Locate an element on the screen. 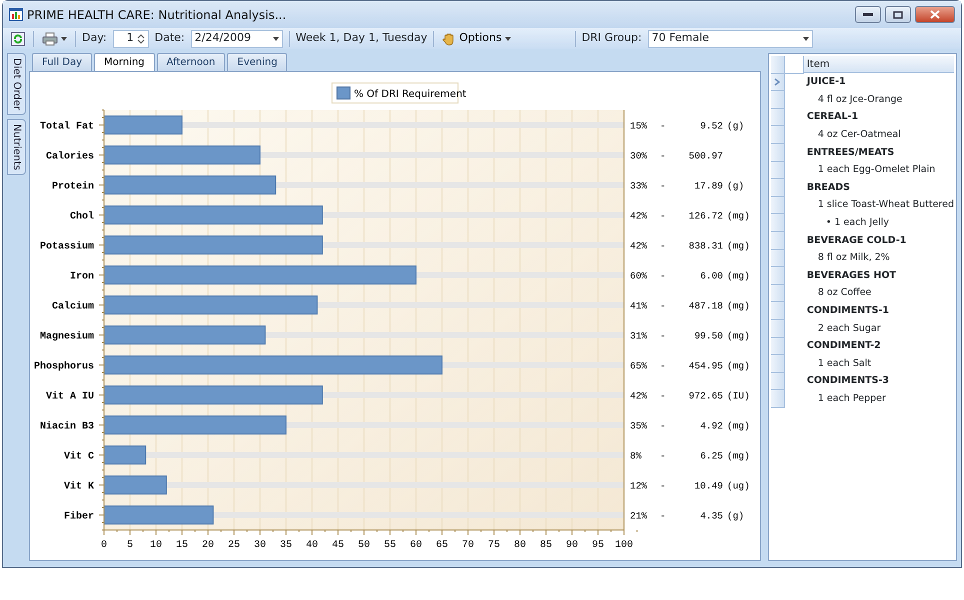  tick-label: 20 is located at coordinates (208, 545).